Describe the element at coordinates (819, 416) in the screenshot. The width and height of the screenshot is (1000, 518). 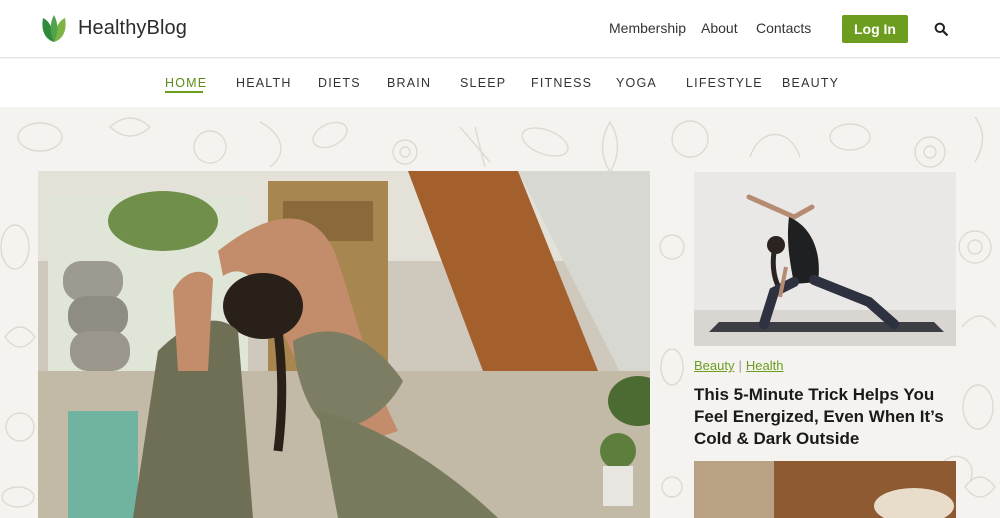
I see `title-line: Feel Energized, Even When It’s` at that location.